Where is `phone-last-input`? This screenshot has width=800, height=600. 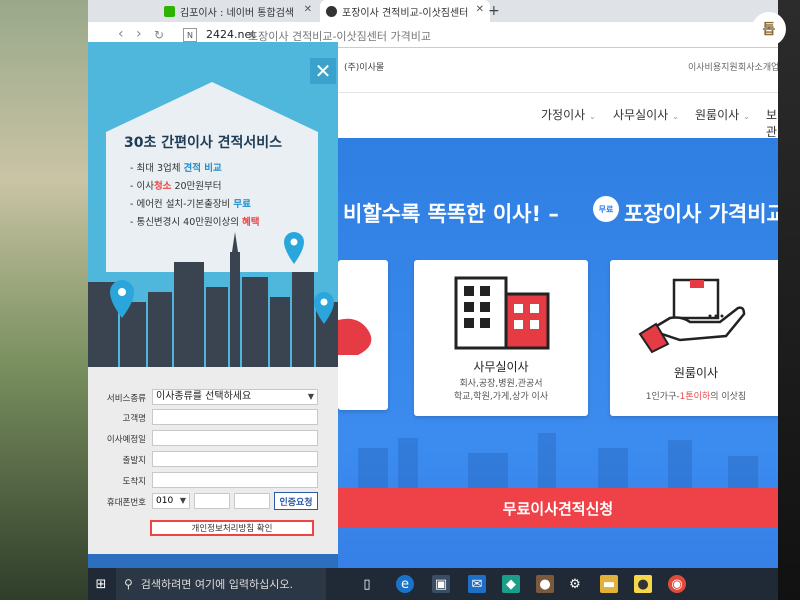
phone-last-input is located at coordinates (252, 501).